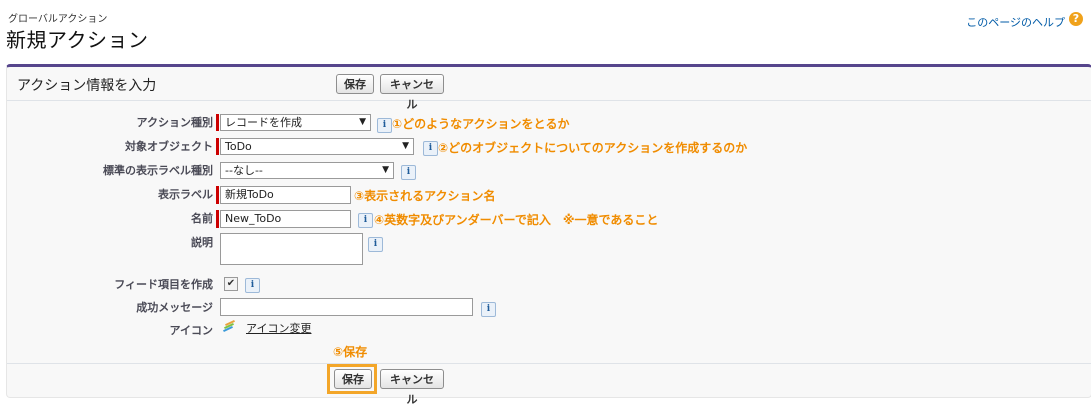 The height and width of the screenshot is (410, 1091). What do you see at coordinates (229, 326) in the screenshot?
I see `action-icon-image` at bounding box center [229, 326].